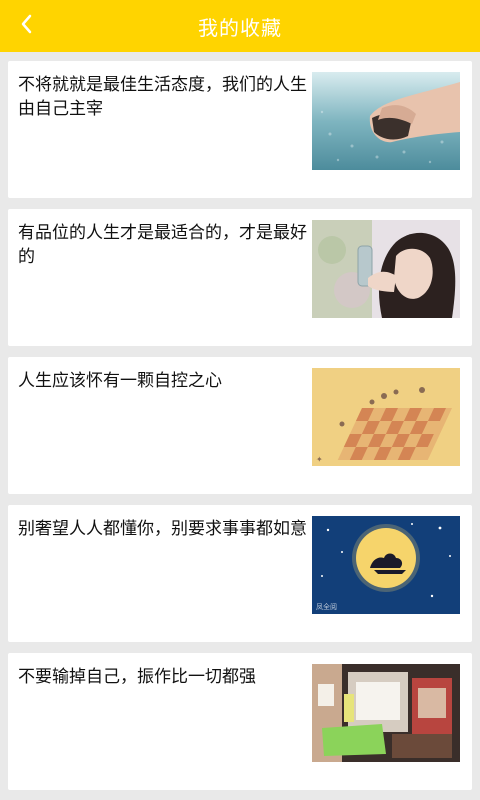  Describe the element at coordinates (162, 529) in the screenshot. I see `favorite-title: 别奢望人人都懂你，别要求事事都如意` at that location.